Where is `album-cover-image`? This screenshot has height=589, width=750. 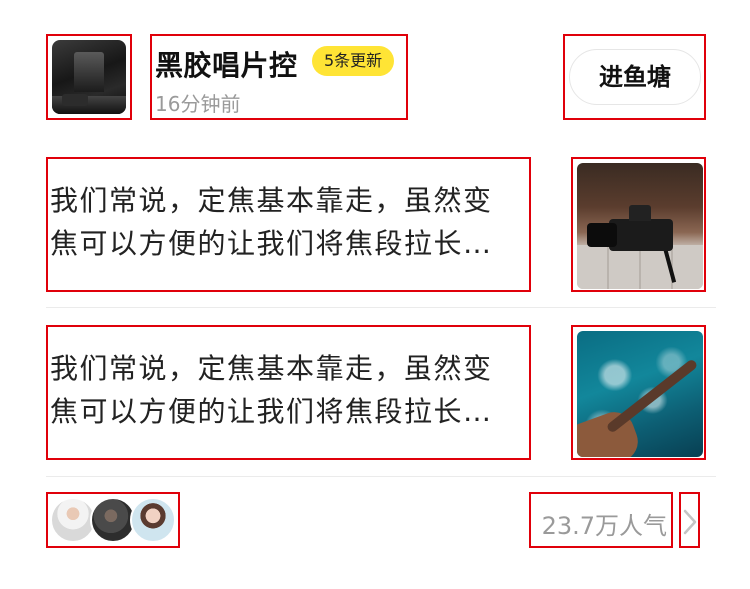 album-cover-image is located at coordinates (89, 77).